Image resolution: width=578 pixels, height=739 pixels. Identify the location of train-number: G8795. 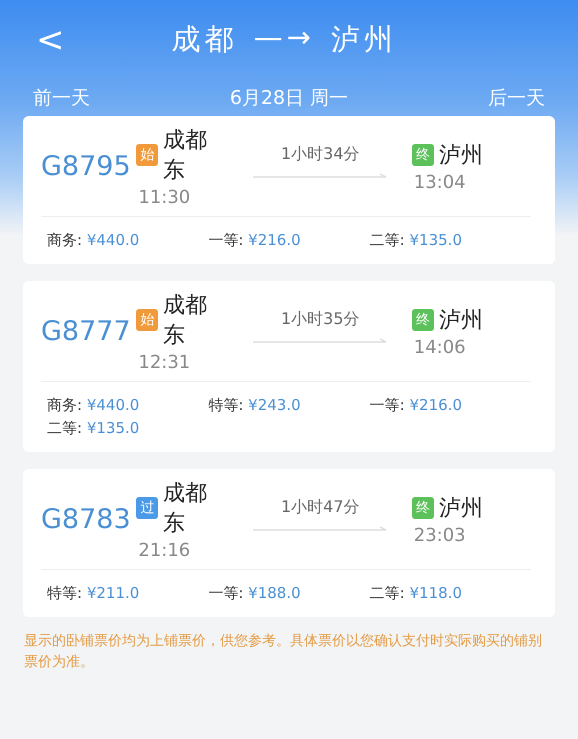
(86, 166).